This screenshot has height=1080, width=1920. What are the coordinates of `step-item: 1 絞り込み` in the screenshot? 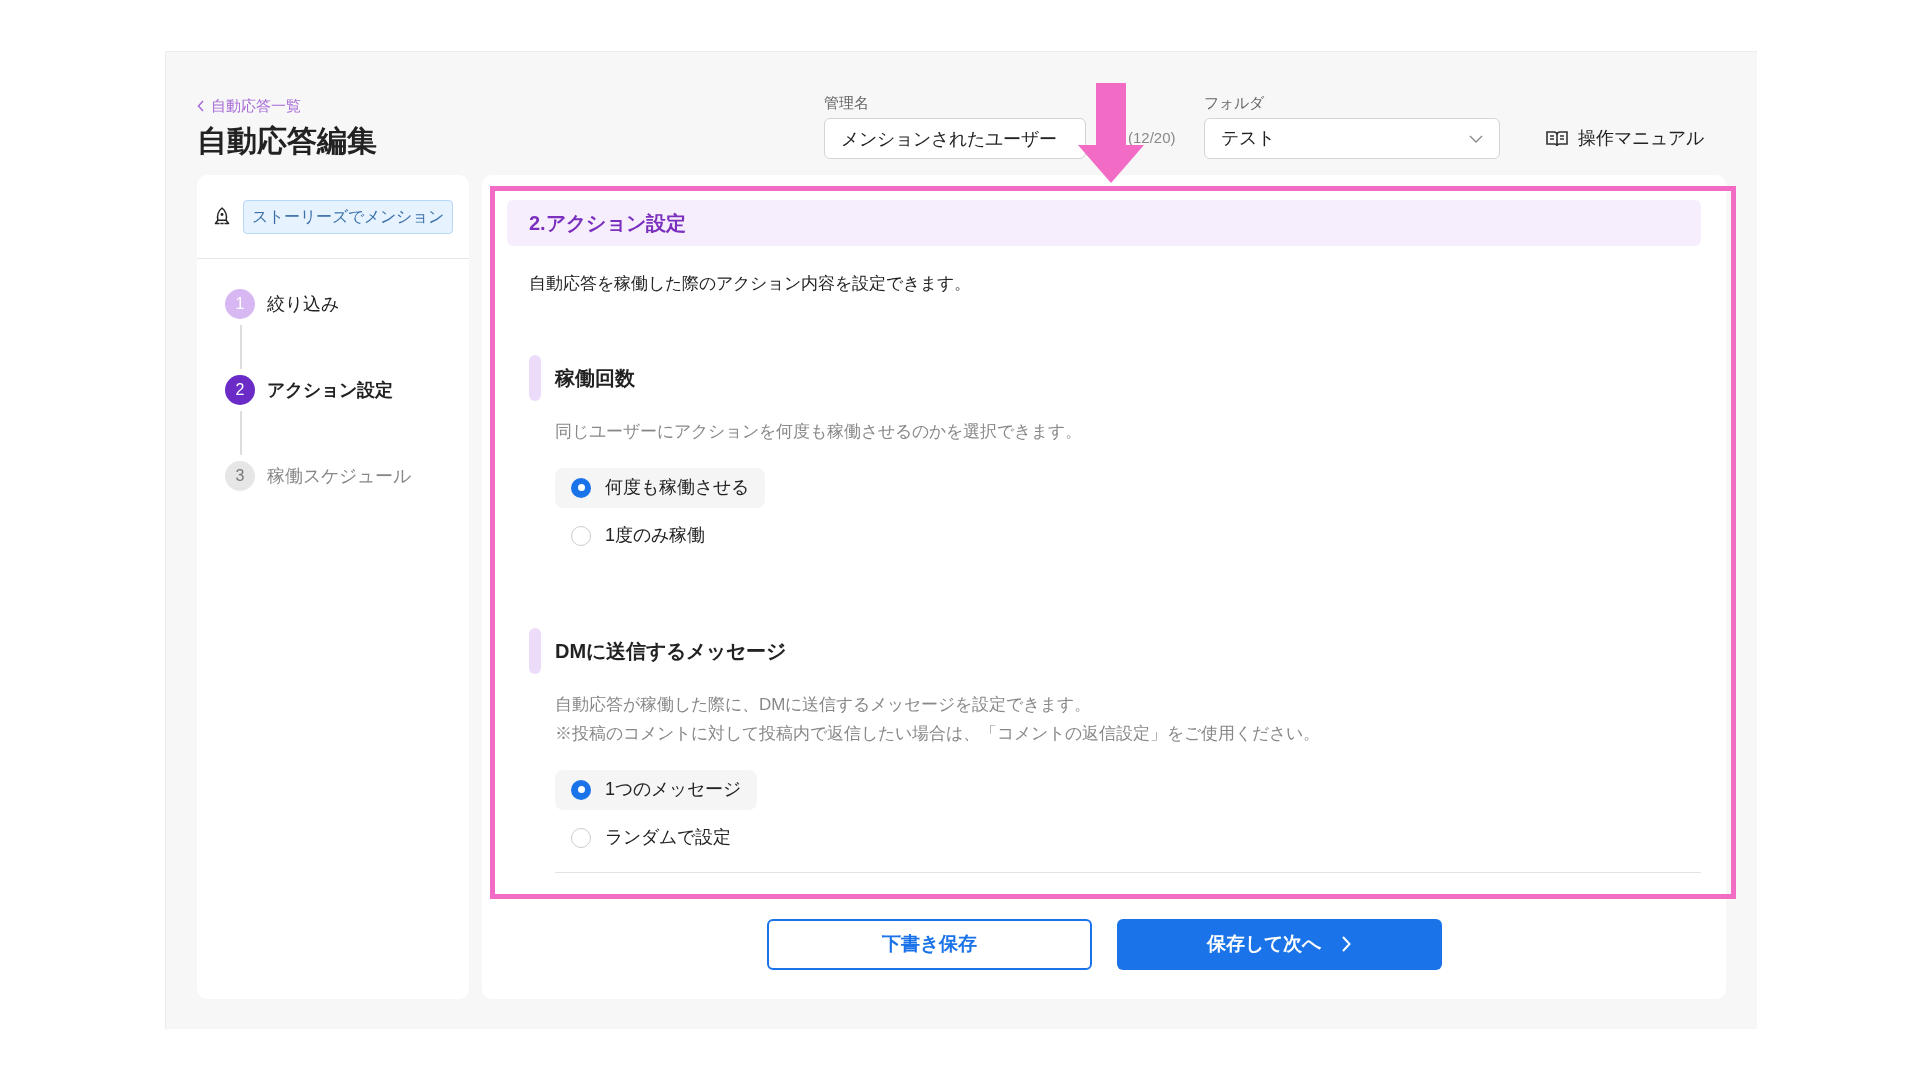 It's located at (333, 304).